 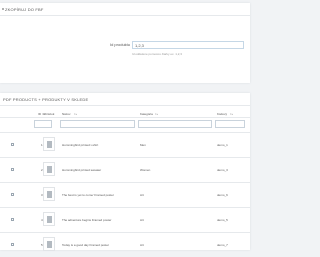 I want to click on row-name: Hummingbird printed sweater, so click(x=82, y=170).